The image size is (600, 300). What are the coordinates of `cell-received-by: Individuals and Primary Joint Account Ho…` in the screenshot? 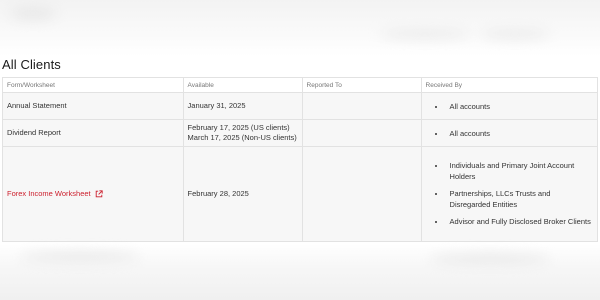 It's located at (509, 194).